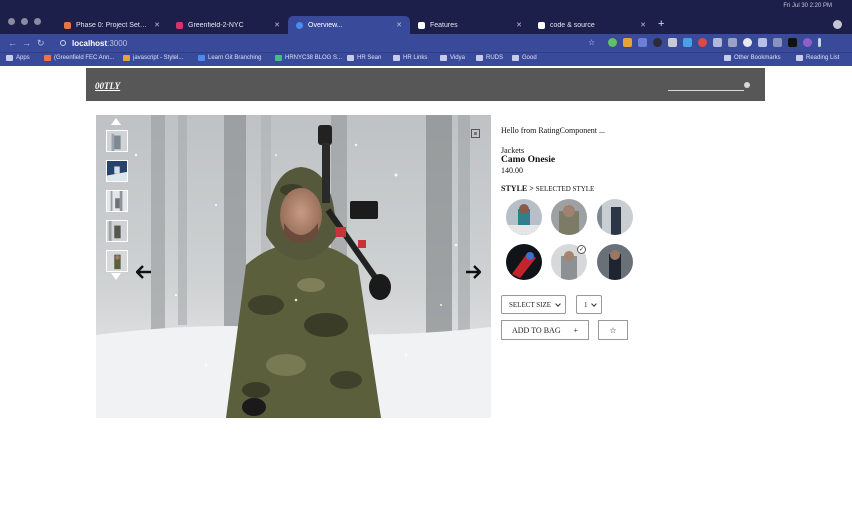  I want to click on window-controls, so click(24, 21).